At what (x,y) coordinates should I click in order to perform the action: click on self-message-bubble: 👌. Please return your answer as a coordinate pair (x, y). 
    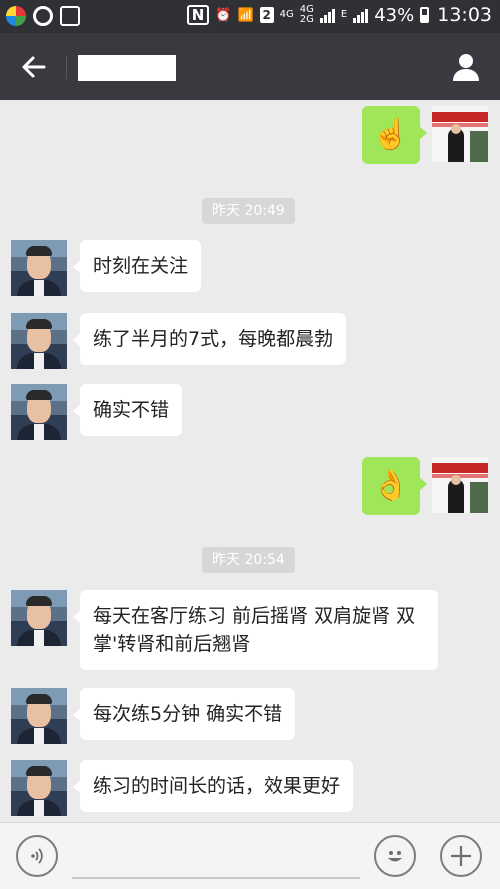
    Looking at the image, I should click on (394, 486).